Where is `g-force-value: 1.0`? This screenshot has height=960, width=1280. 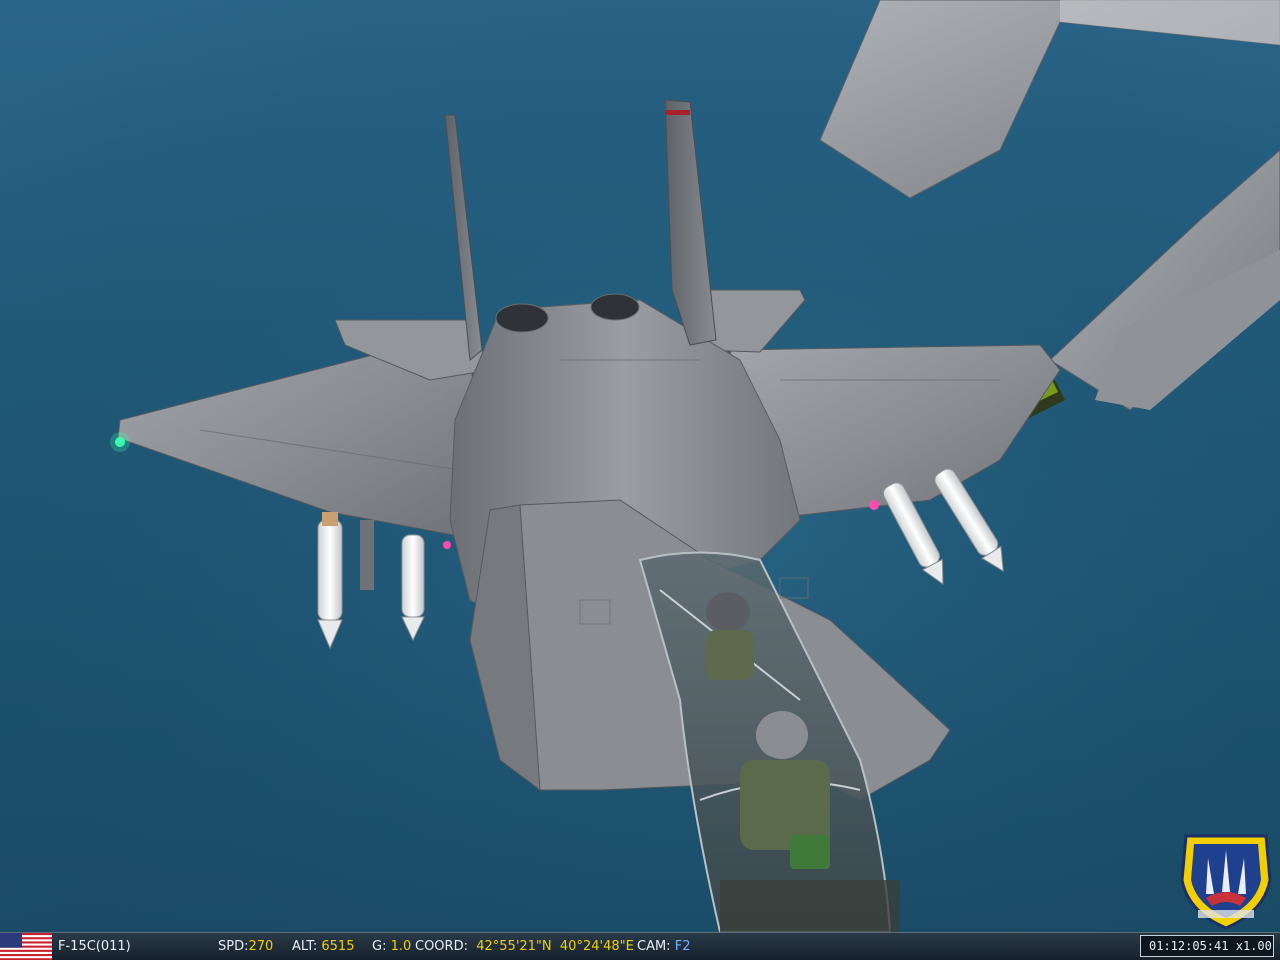
g-force-value: 1.0 is located at coordinates (401, 946).